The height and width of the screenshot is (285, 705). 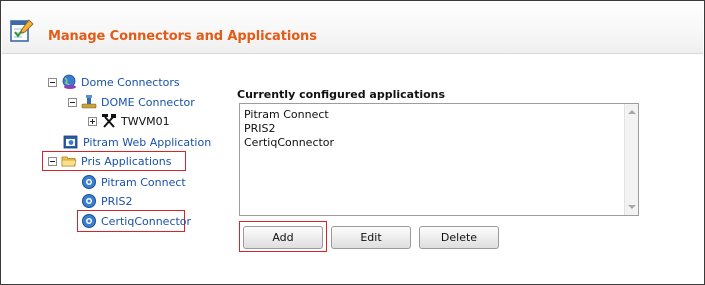 What do you see at coordinates (92, 121) in the screenshot?
I see `expand-toggle-icon` at bounding box center [92, 121].